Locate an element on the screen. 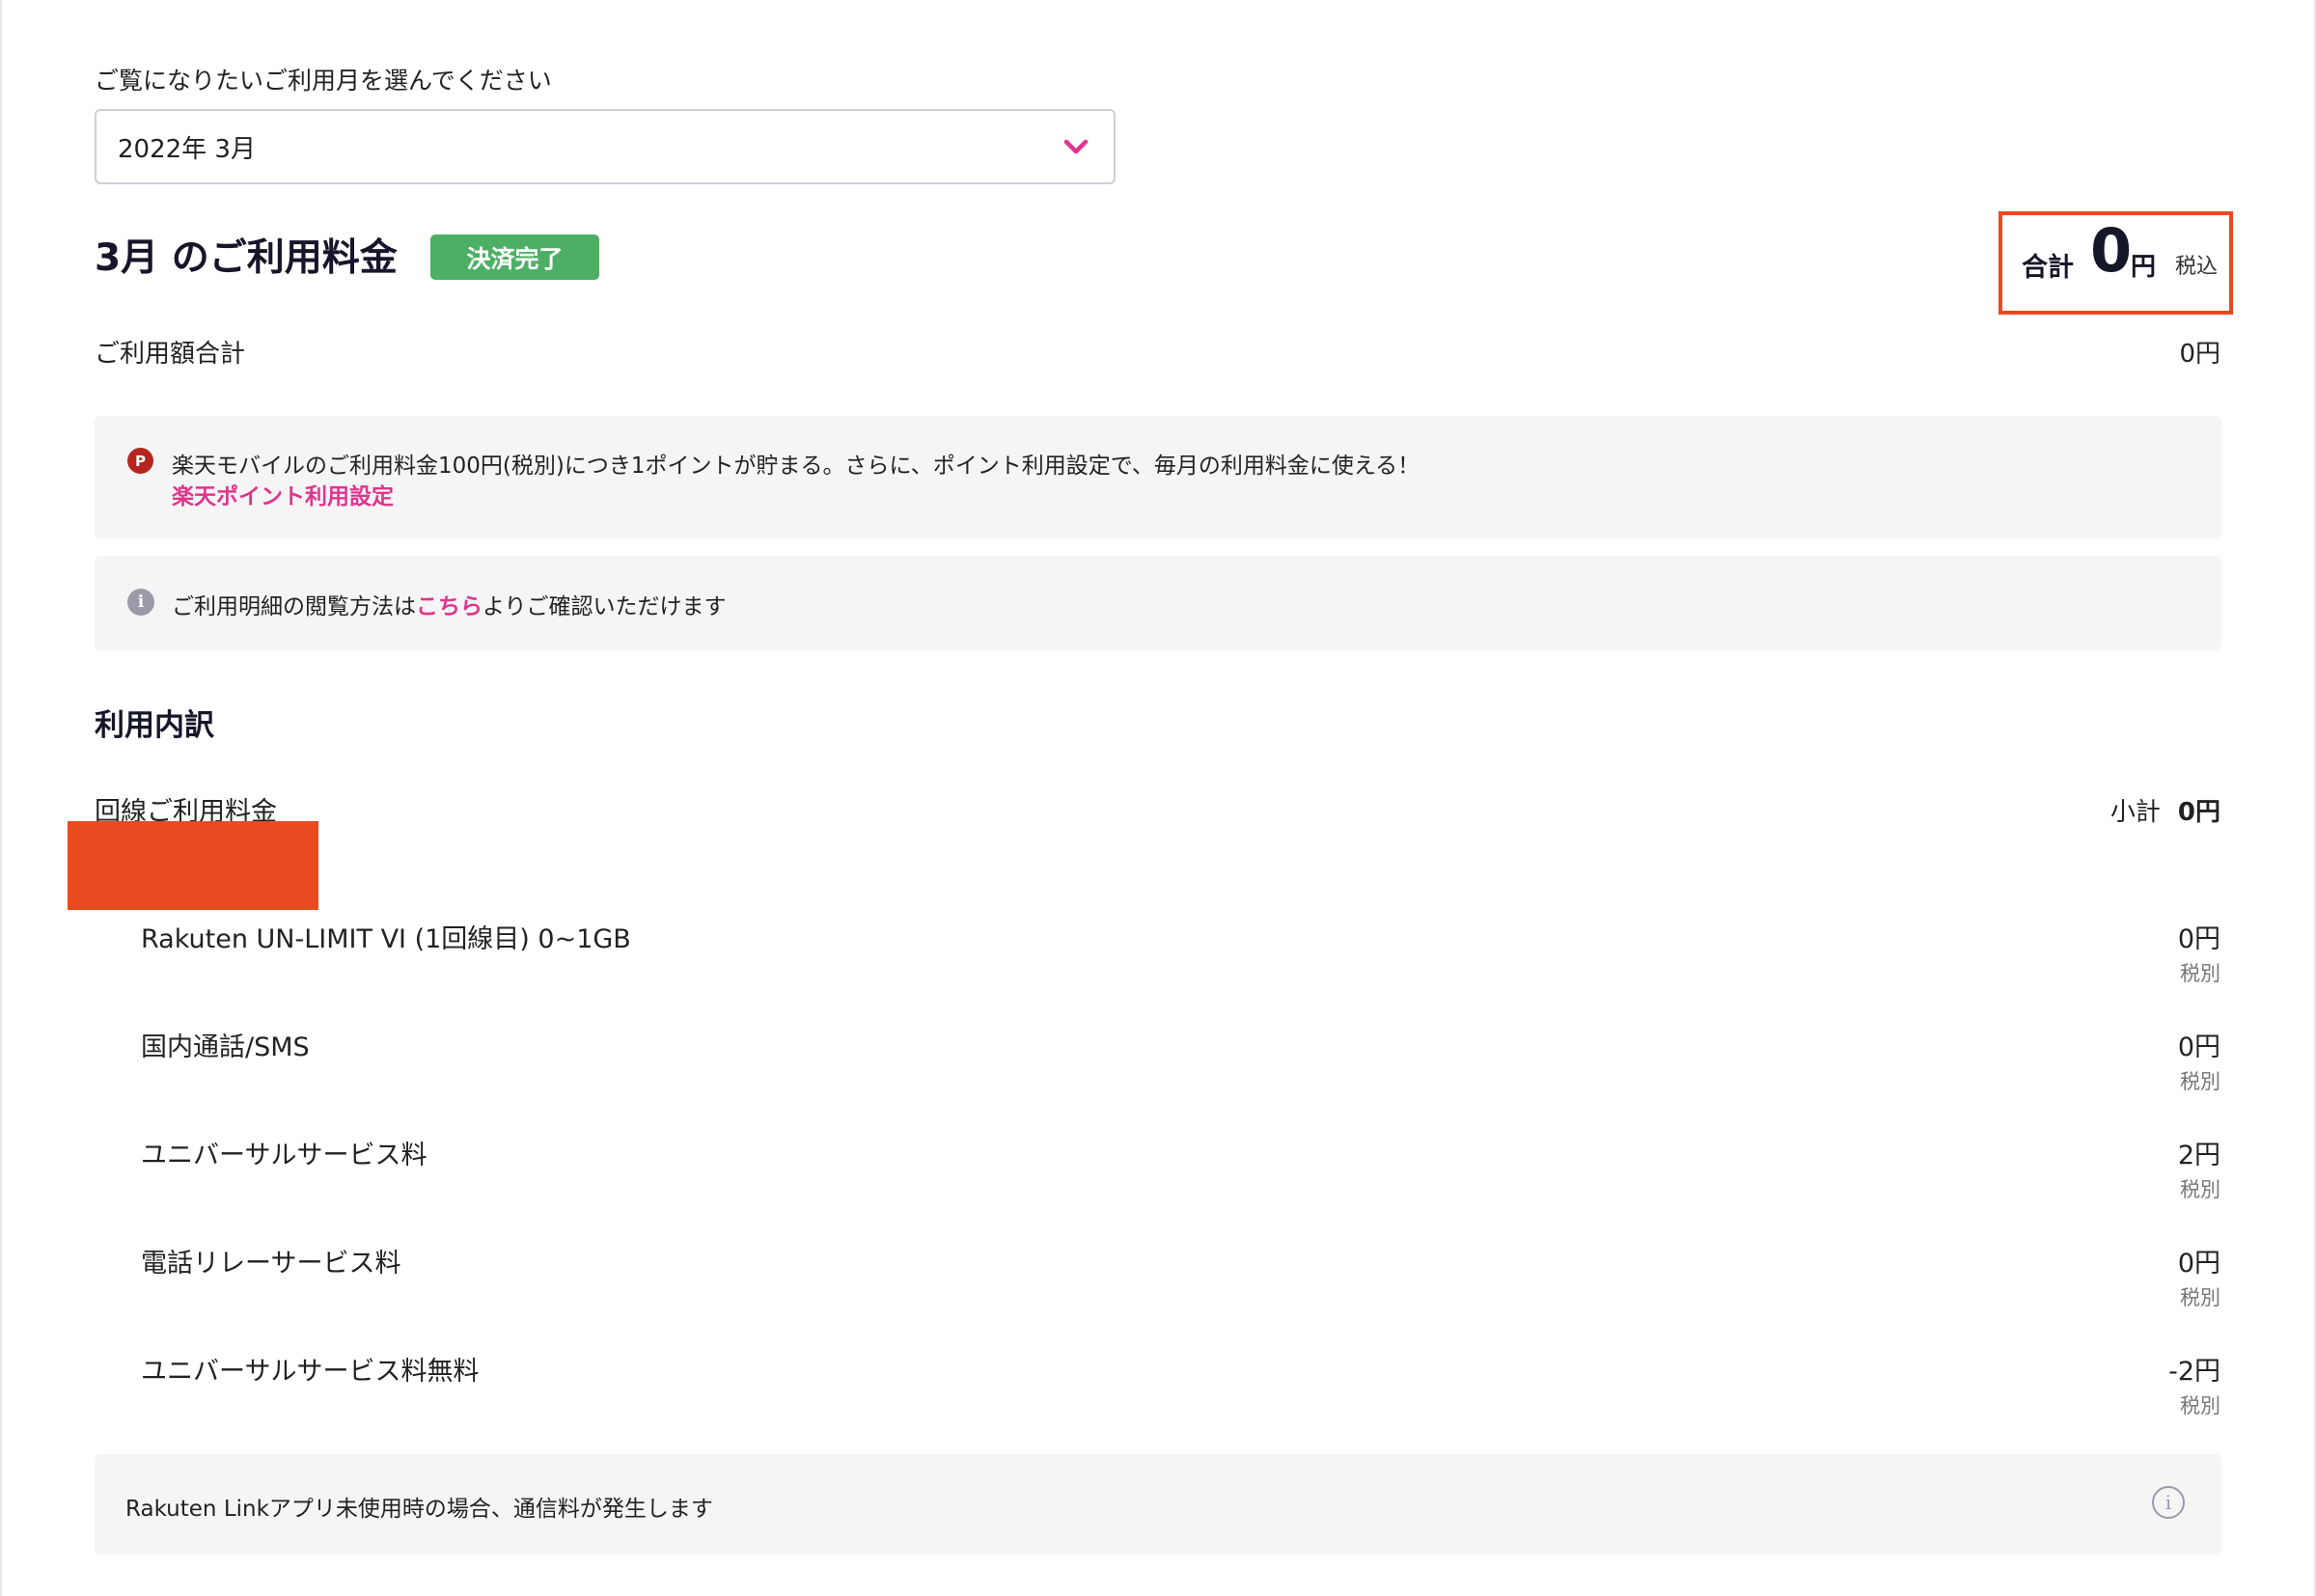 This screenshot has height=1596, width=2316. rakuten-point-icon: P is located at coordinates (140, 461).